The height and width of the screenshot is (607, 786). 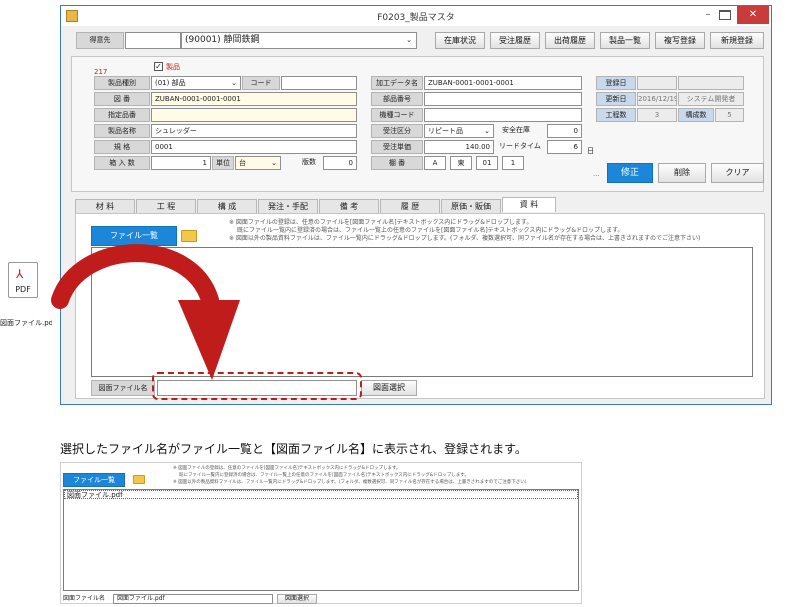 I want to click on designated-part-label: 指定品番, so click(x=122, y=115).